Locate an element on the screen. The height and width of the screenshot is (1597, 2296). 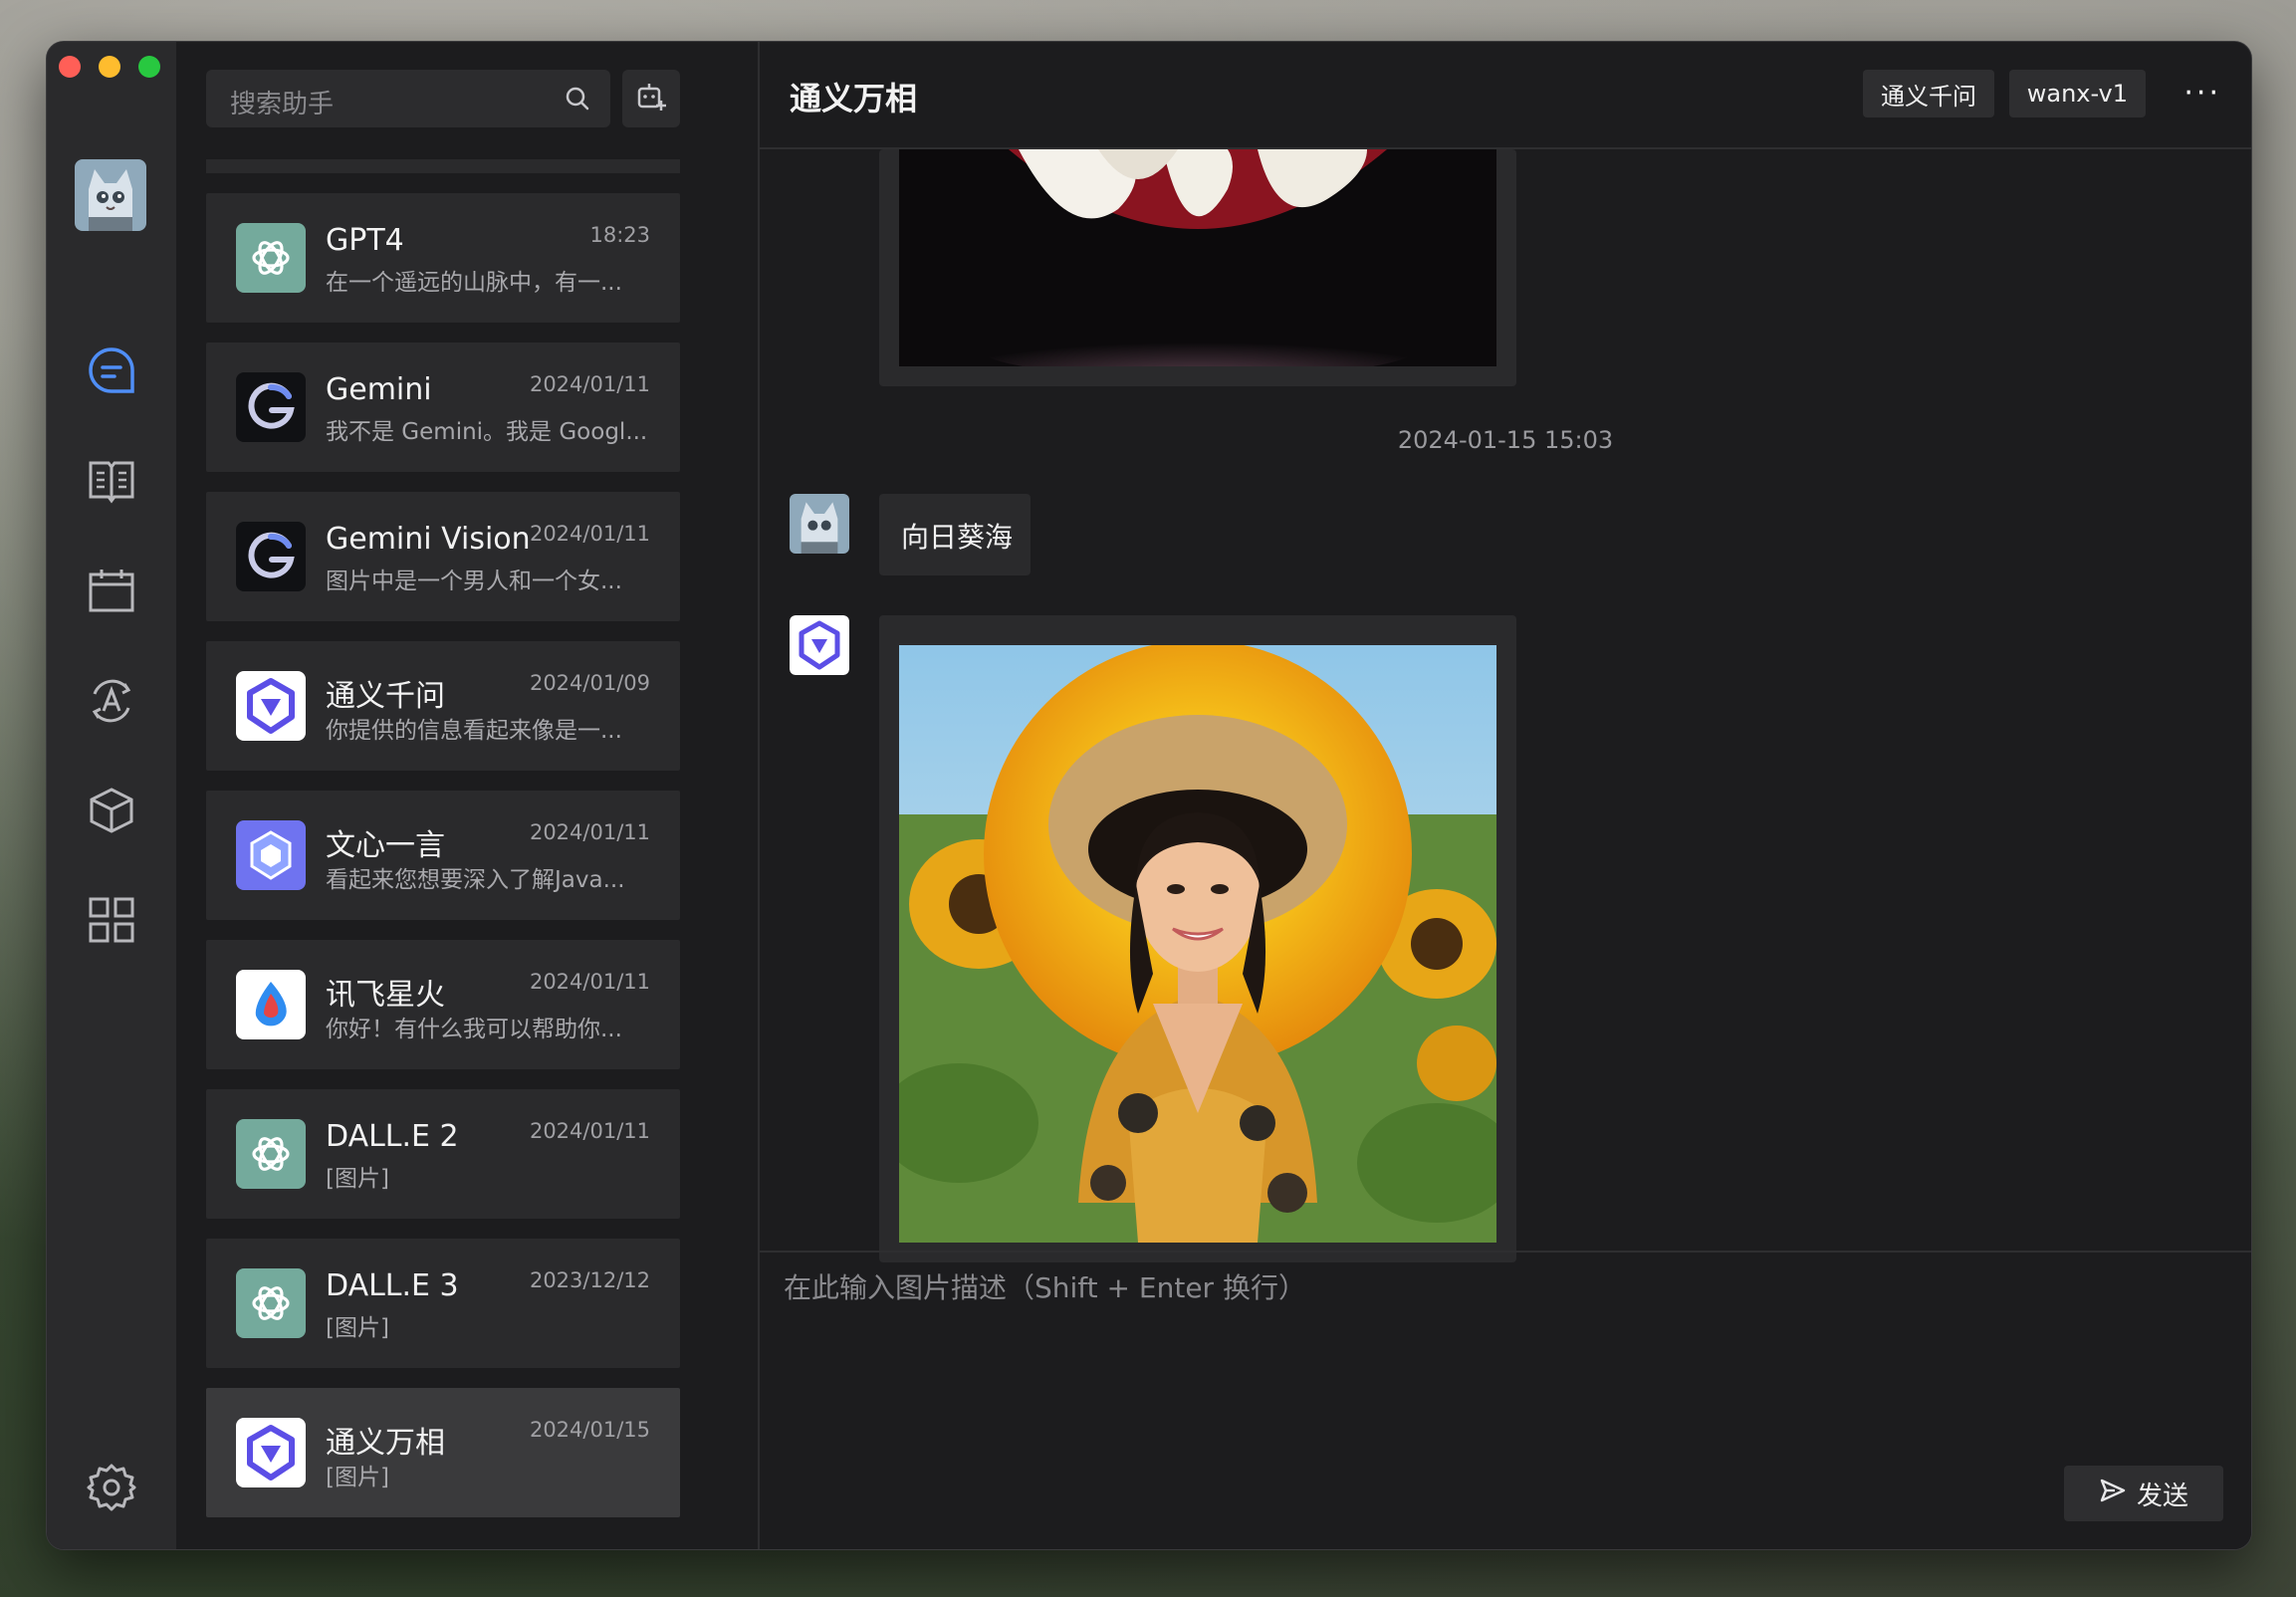
message-timestamp: 2024-01-15 15:03 is located at coordinates (1505, 440).